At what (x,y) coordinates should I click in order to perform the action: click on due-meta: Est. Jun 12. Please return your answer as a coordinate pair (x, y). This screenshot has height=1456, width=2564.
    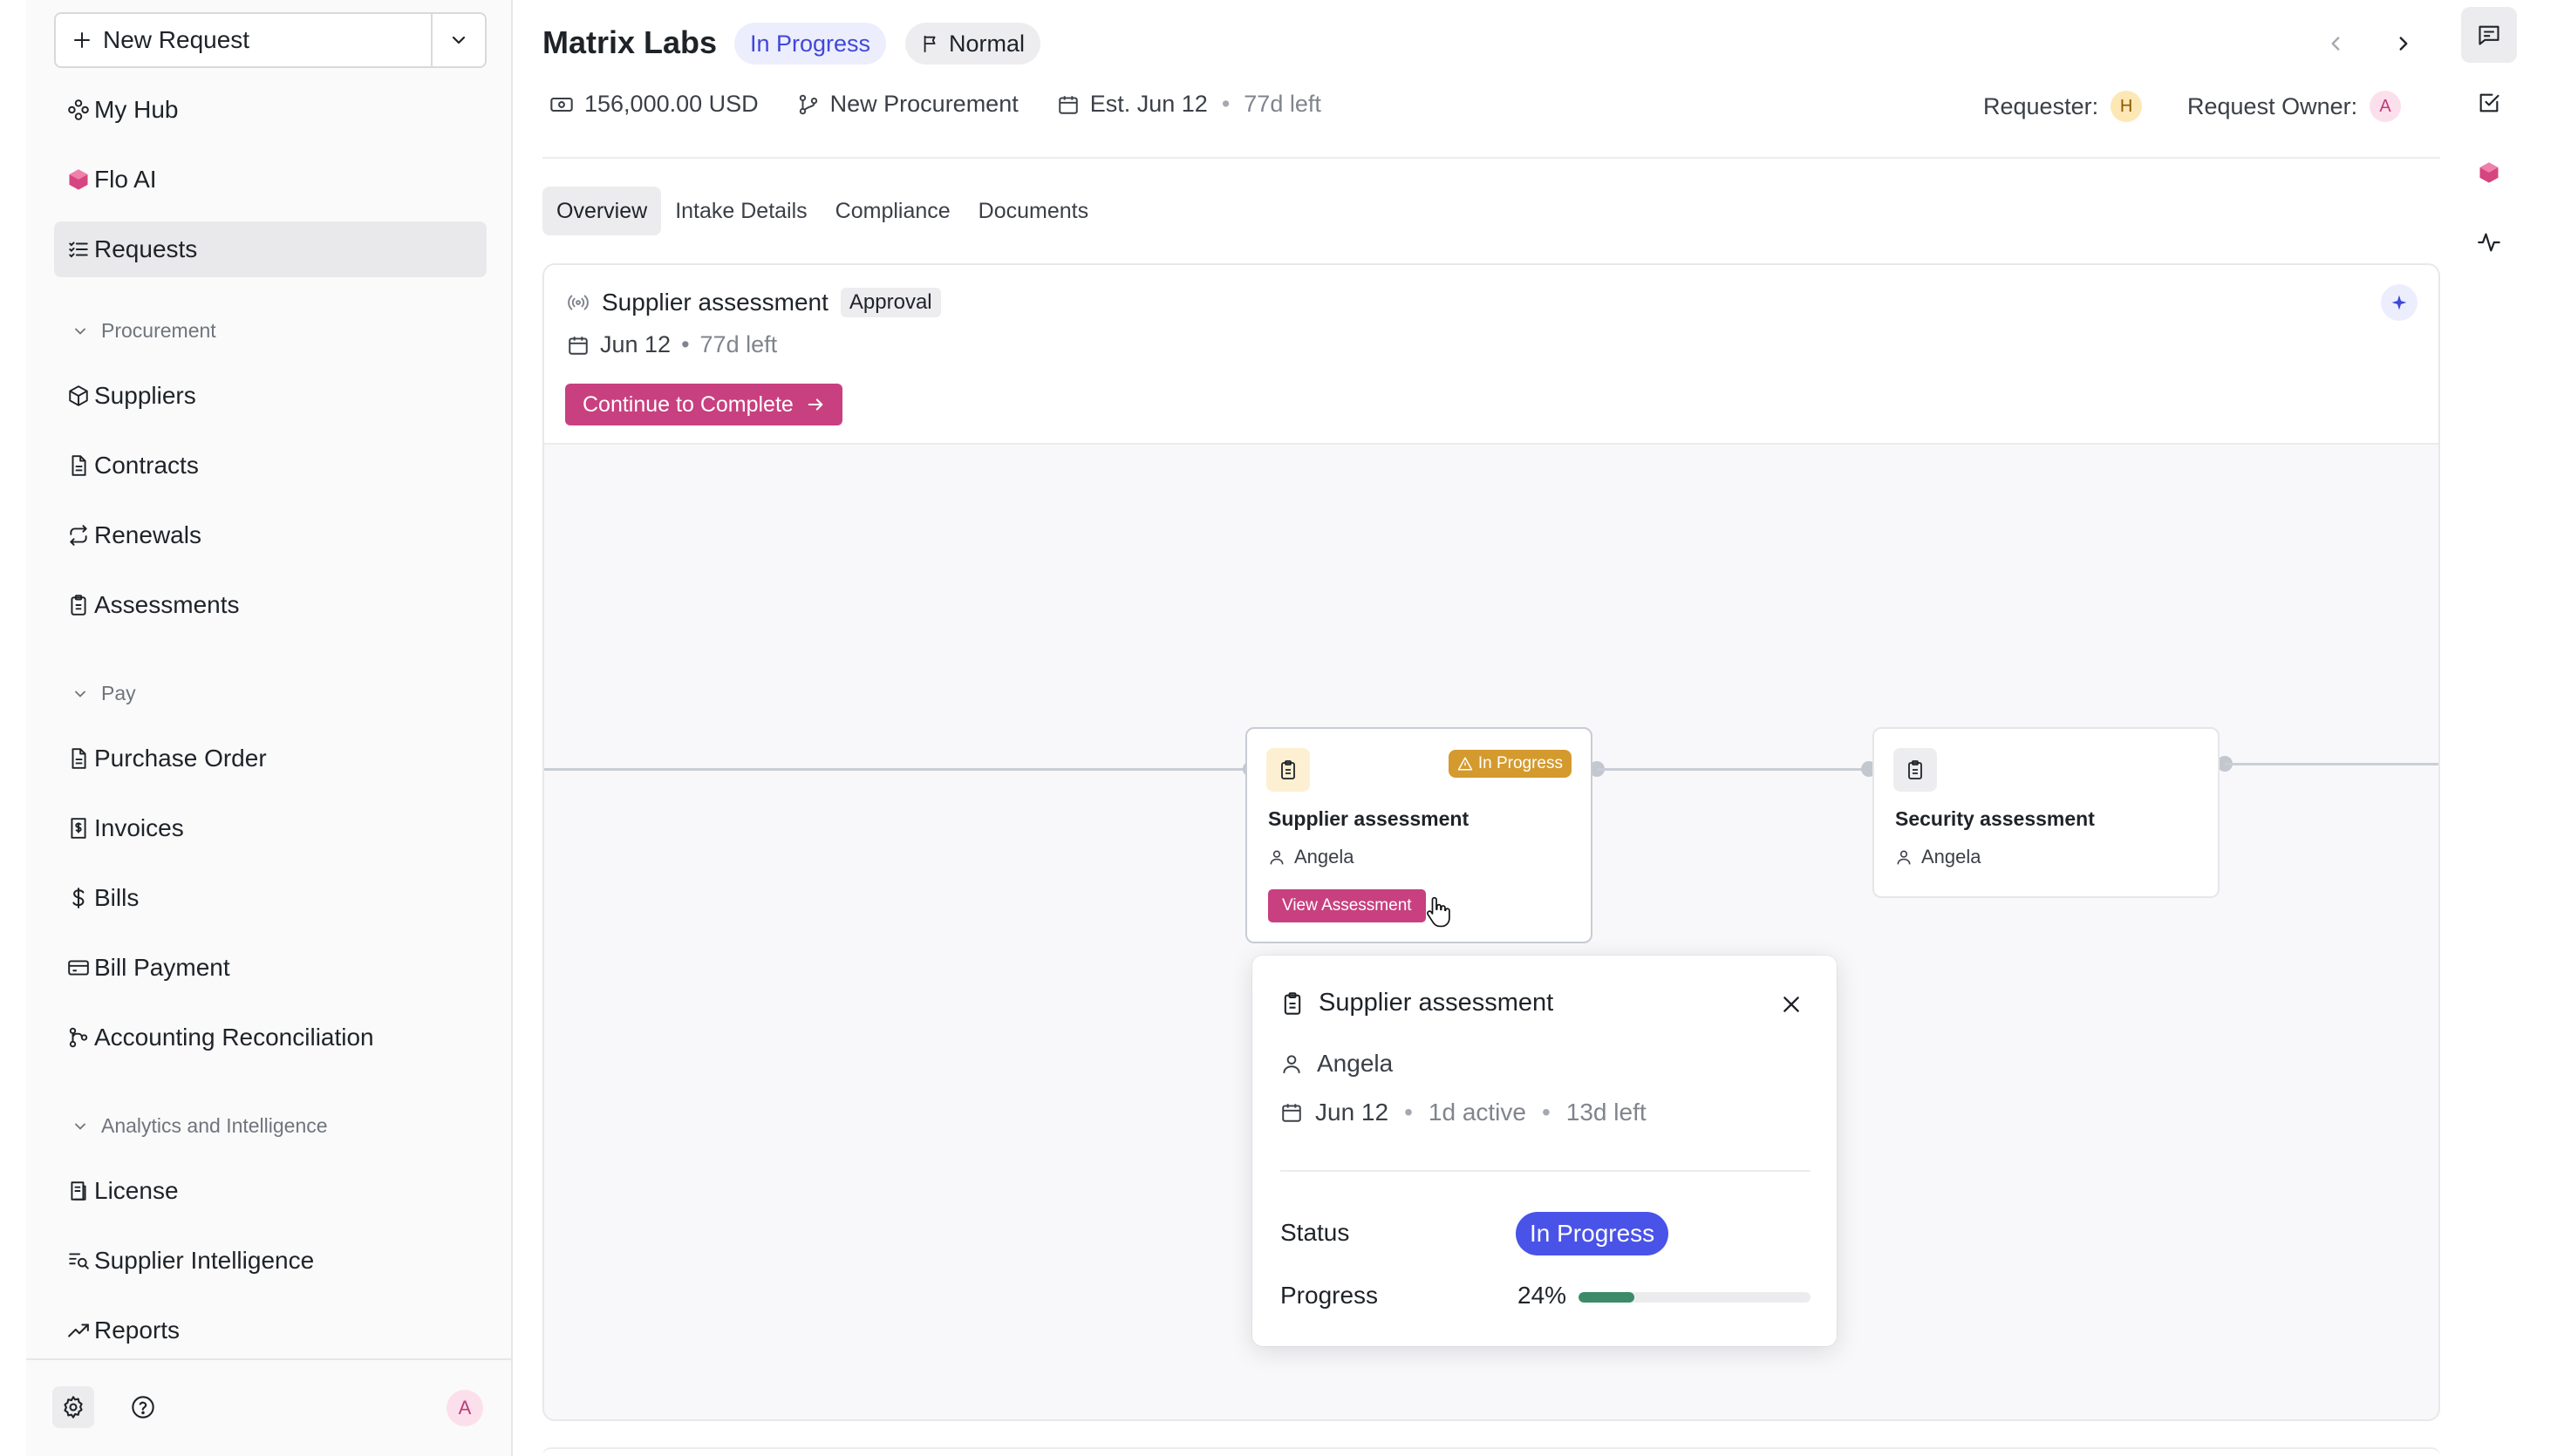
    Looking at the image, I should click on (1132, 104).